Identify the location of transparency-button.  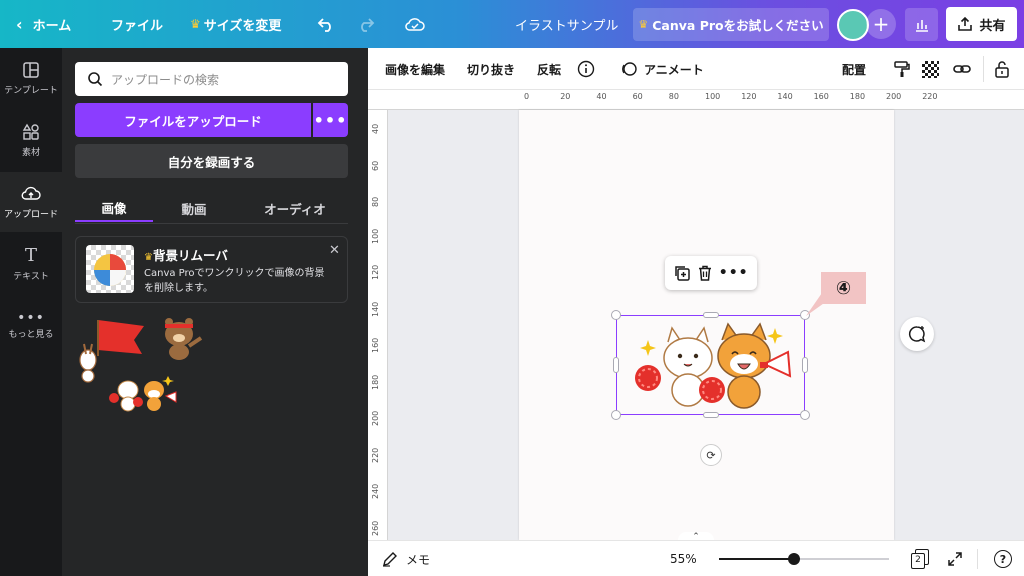
(930, 69).